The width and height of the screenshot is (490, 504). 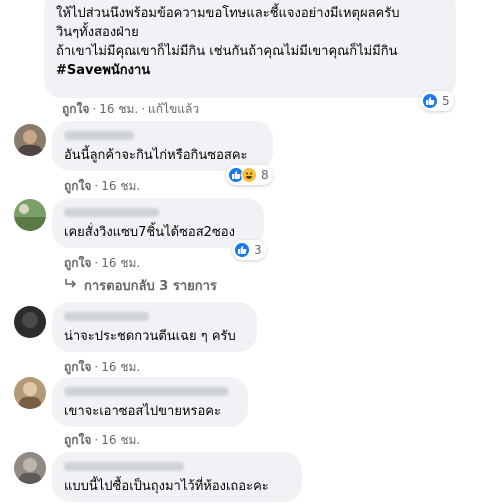 I want to click on comment-text: อันนี้ลูกค้าจะกินไก่หรือกินซอสคะ, so click(x=156, y=155).